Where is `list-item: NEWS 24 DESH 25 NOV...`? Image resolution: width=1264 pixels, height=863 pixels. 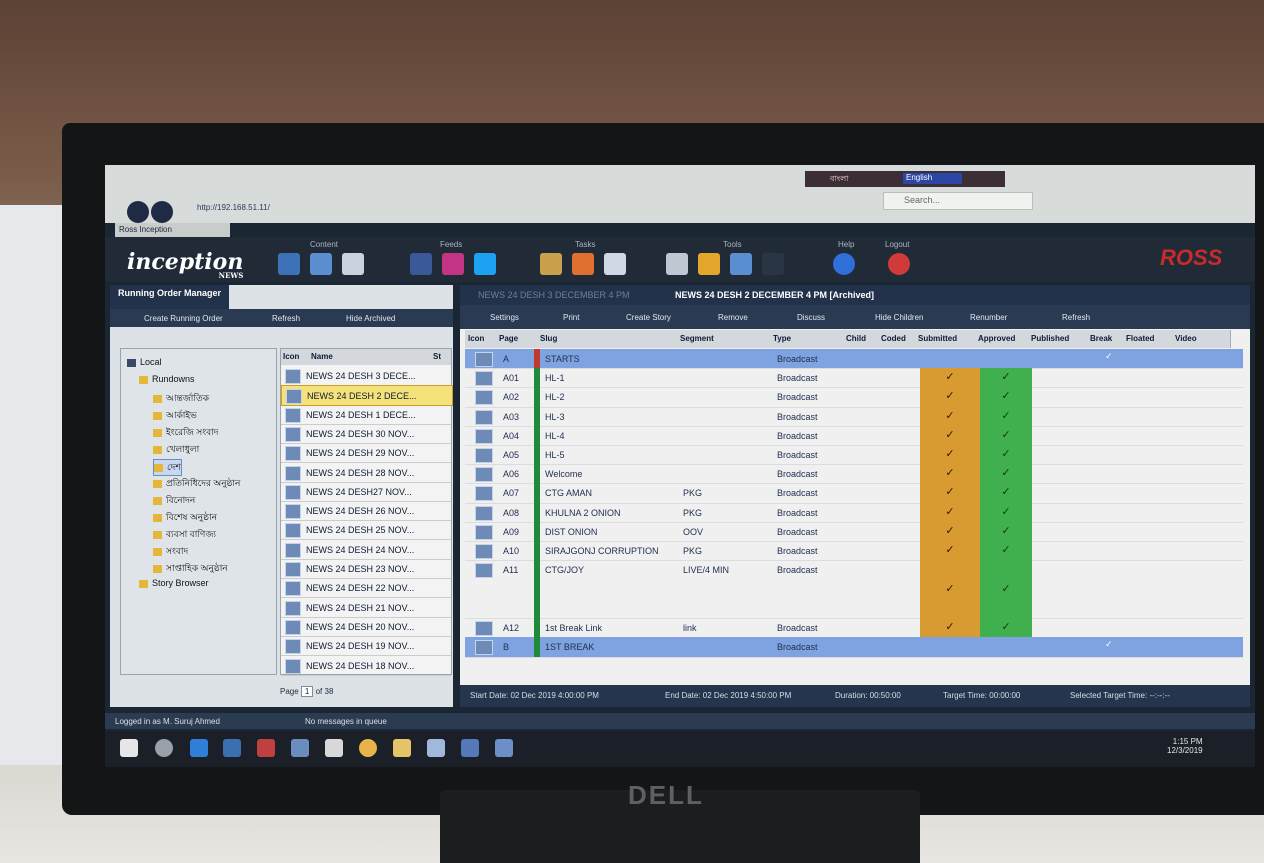
list-item: NEWS 24 DESH 25 NOV... is located at coordinates (366, 530).